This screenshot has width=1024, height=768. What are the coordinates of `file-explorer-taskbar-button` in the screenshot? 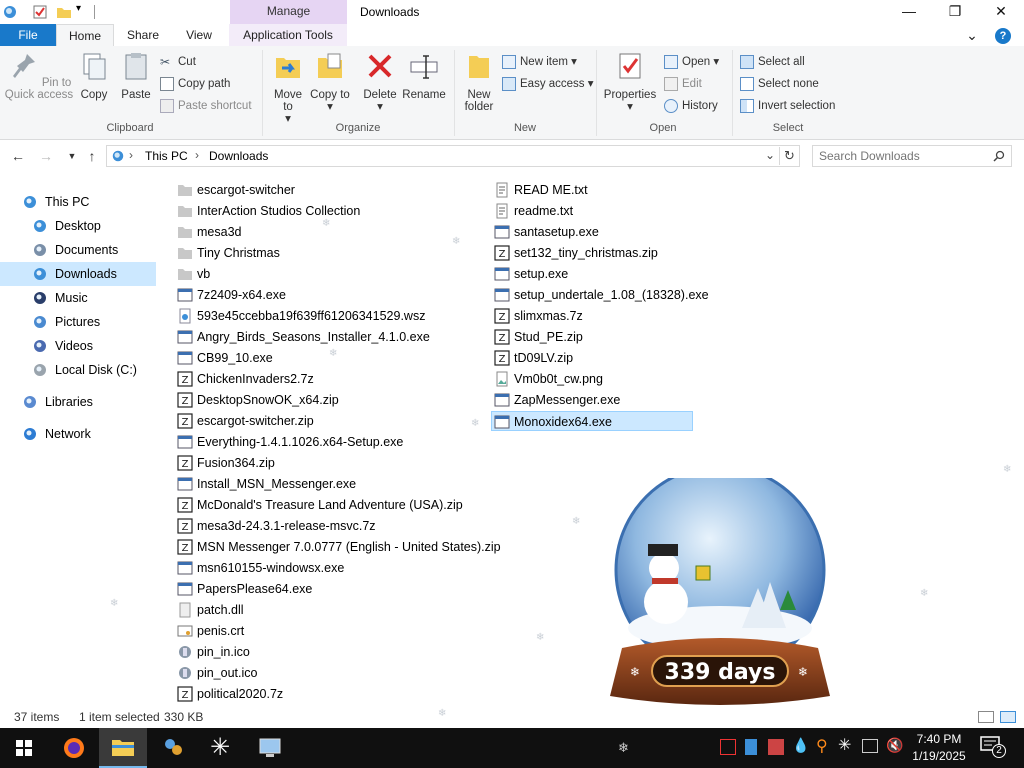 It's located at (123, 748).